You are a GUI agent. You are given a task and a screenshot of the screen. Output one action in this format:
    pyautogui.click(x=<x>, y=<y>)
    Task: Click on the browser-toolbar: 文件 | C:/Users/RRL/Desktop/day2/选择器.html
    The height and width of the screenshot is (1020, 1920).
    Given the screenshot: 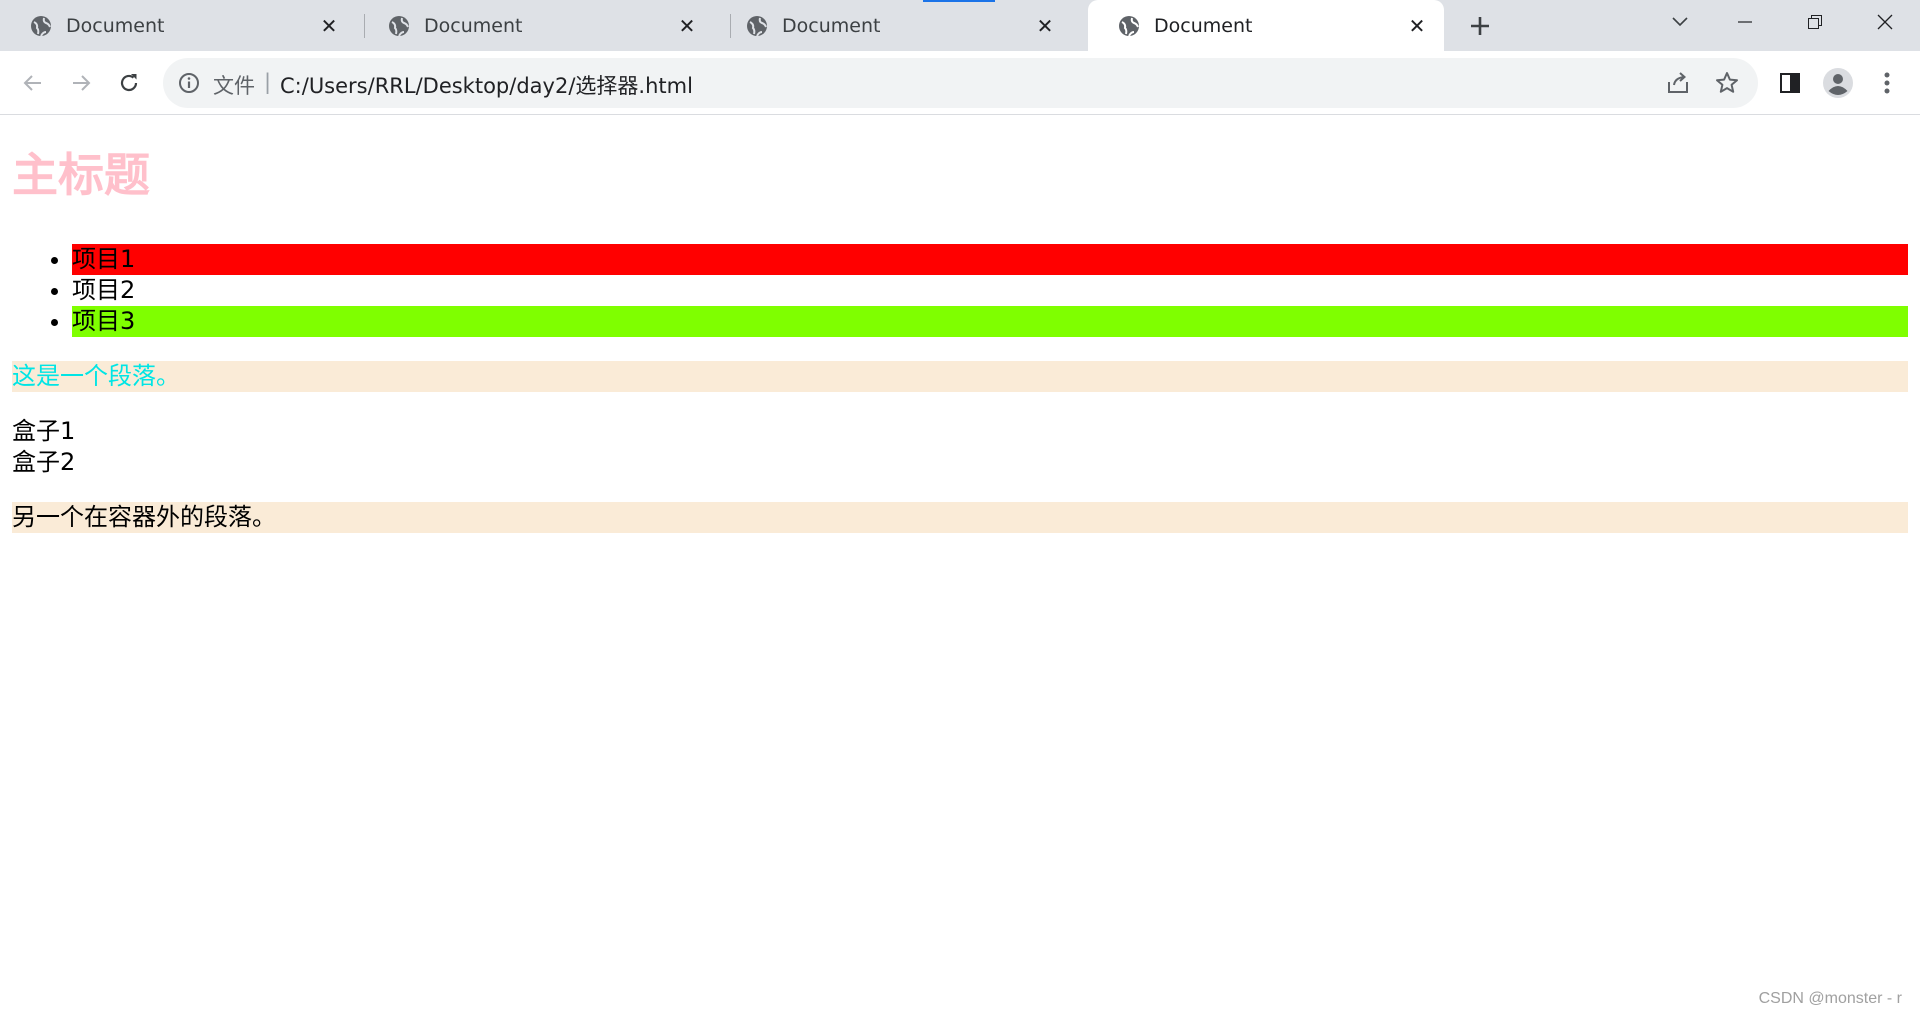 What is the action you would take?
    pyautogui.click(x=960, y=83)
    